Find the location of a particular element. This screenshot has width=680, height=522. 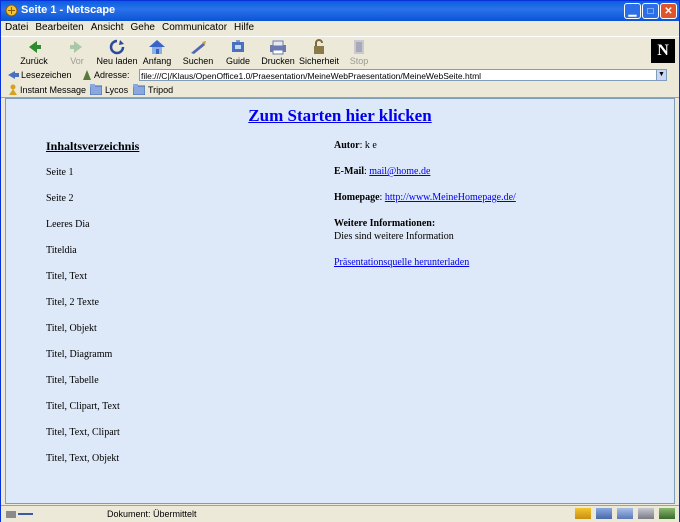

back-label: Zurück is located at coordinates (34, 61).